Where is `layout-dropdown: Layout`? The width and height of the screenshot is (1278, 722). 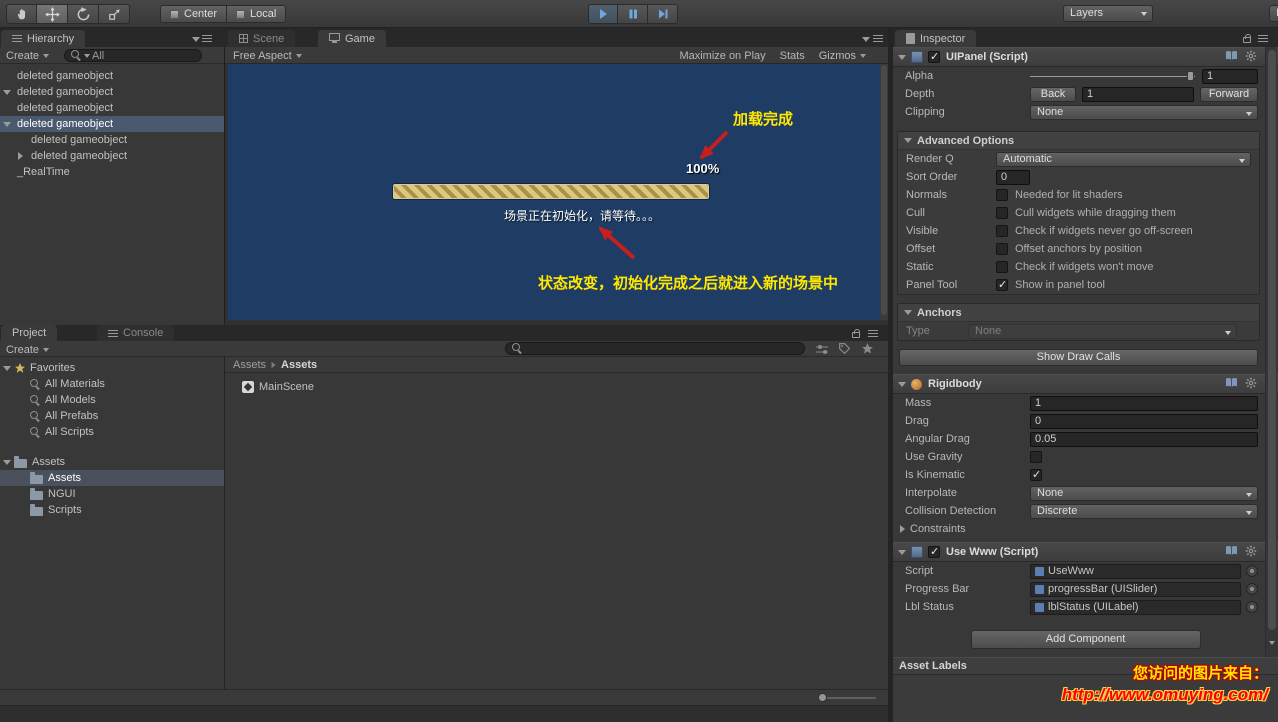 layout-dropdown: Layout is located at coordinates (1273, 13).